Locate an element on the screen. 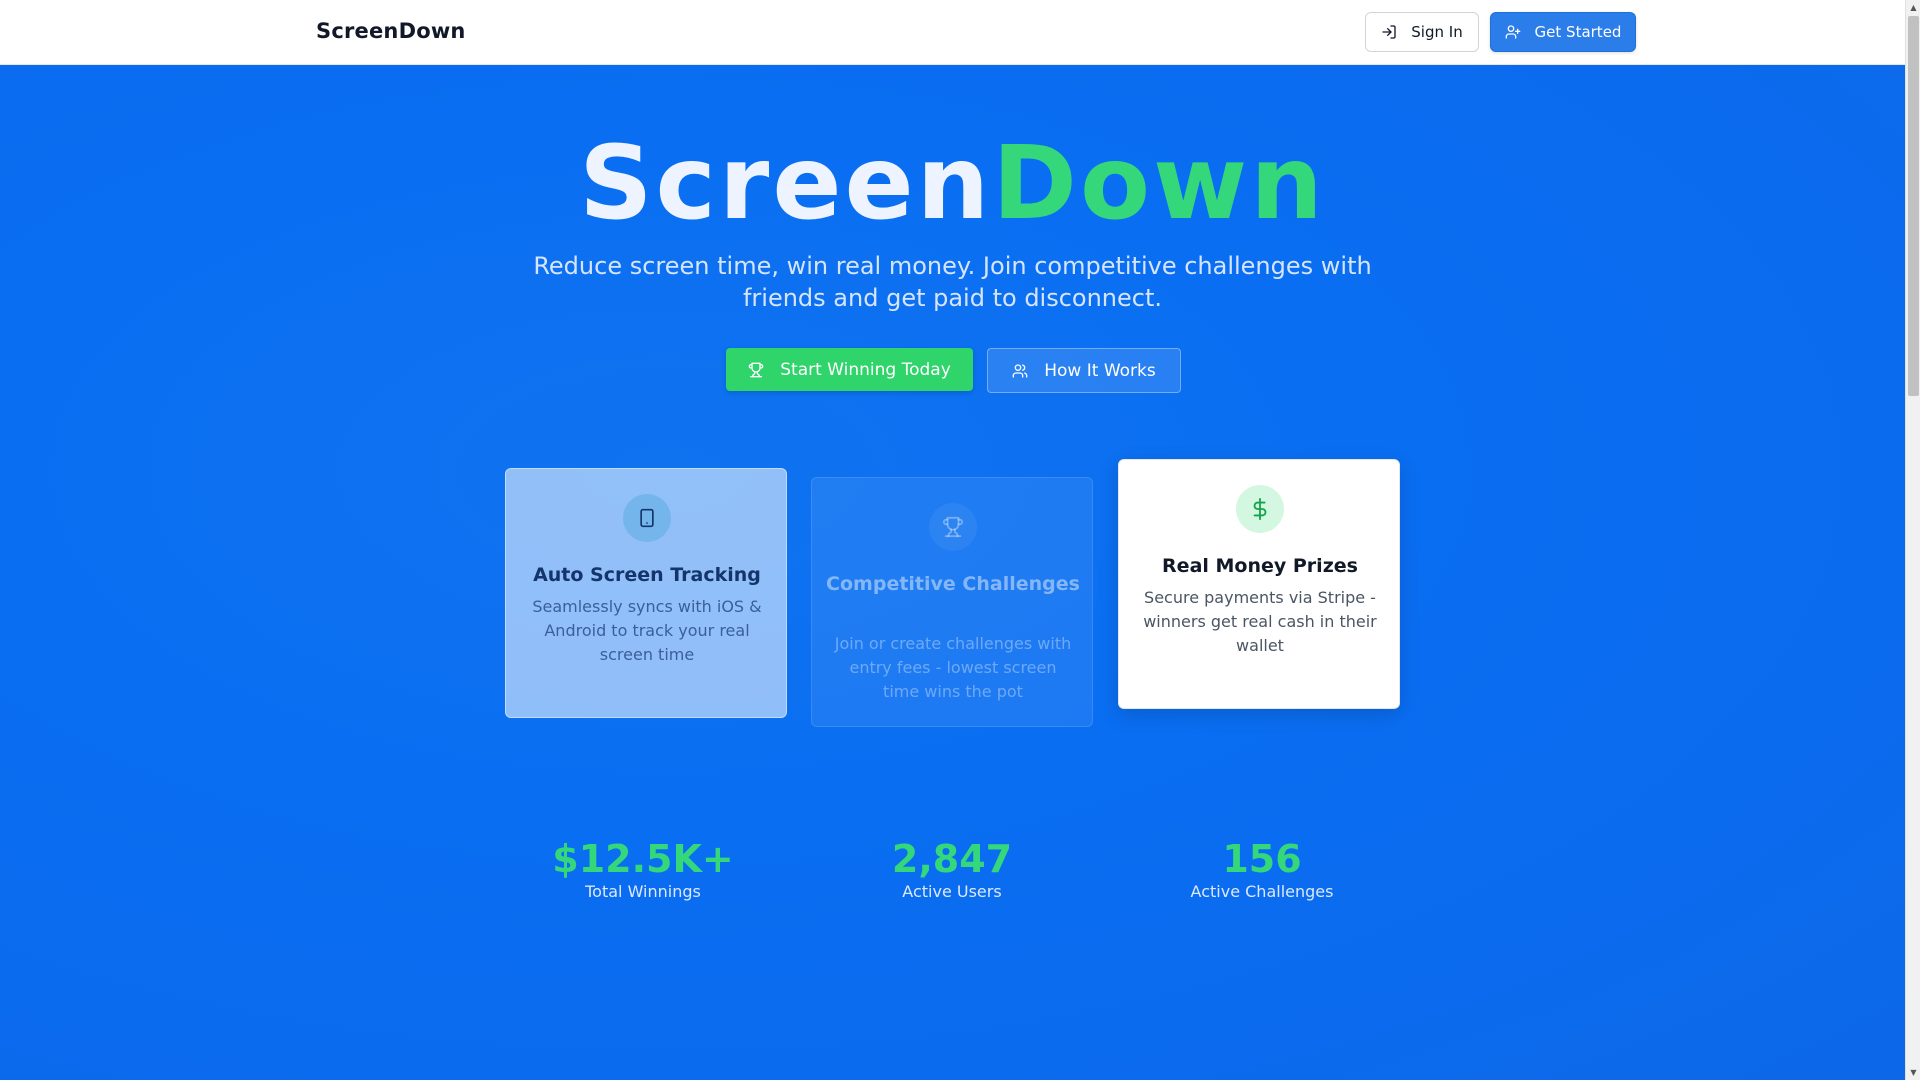 This screenshot has height=1080, width=1920. brand-logo: ScreenDown is located at coordinates (391, 31).